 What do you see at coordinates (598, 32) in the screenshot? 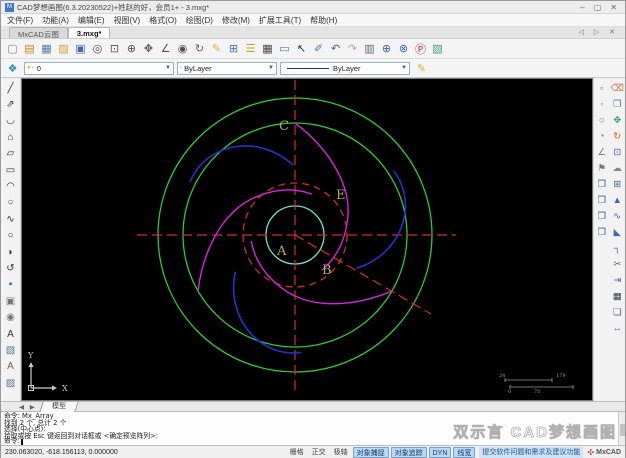
I see `tab-scroll-controls: ◁ ▷ ✕` at bounding box center [598, 32].